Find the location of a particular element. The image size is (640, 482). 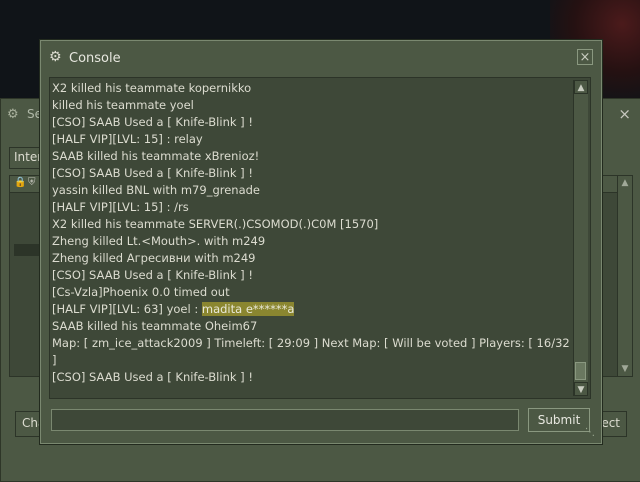

log-line: [HALF VIP][LVL: 15] : relay is located at coordinates (127, 139).